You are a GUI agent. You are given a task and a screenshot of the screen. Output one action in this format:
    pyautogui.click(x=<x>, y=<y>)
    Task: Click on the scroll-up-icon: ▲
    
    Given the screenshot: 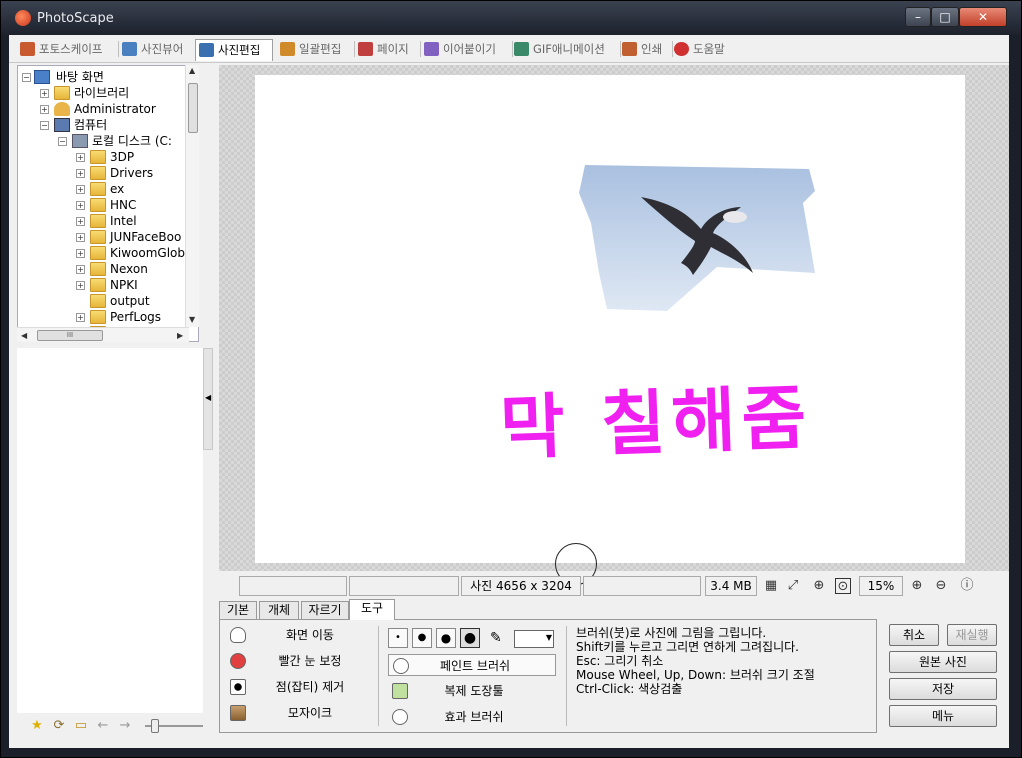 What is the action you would take?
    pyautogui.click(x=192, y=70)
    